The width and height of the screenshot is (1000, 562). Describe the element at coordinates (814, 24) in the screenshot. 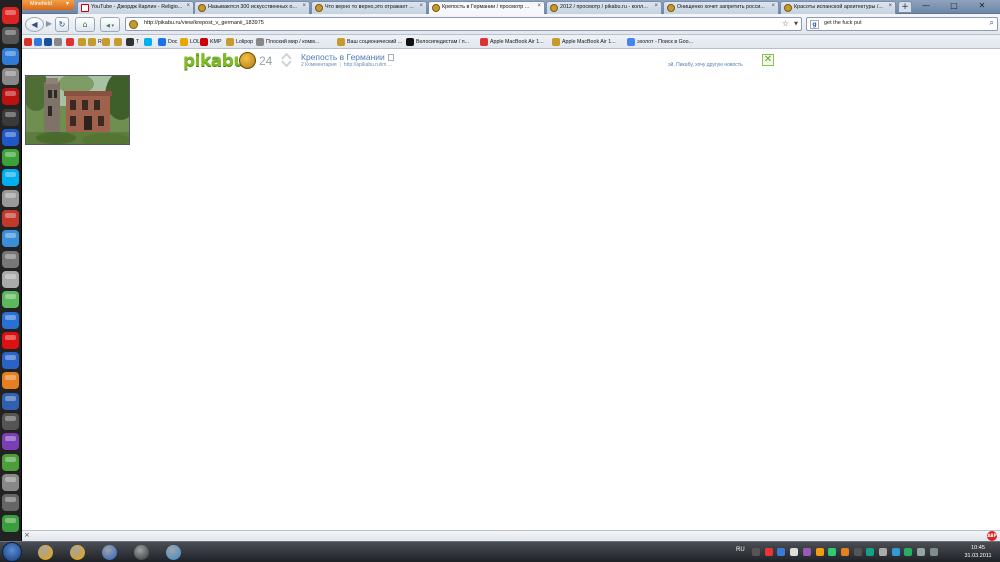

I see `google-search-engine-icon: g` at that location.